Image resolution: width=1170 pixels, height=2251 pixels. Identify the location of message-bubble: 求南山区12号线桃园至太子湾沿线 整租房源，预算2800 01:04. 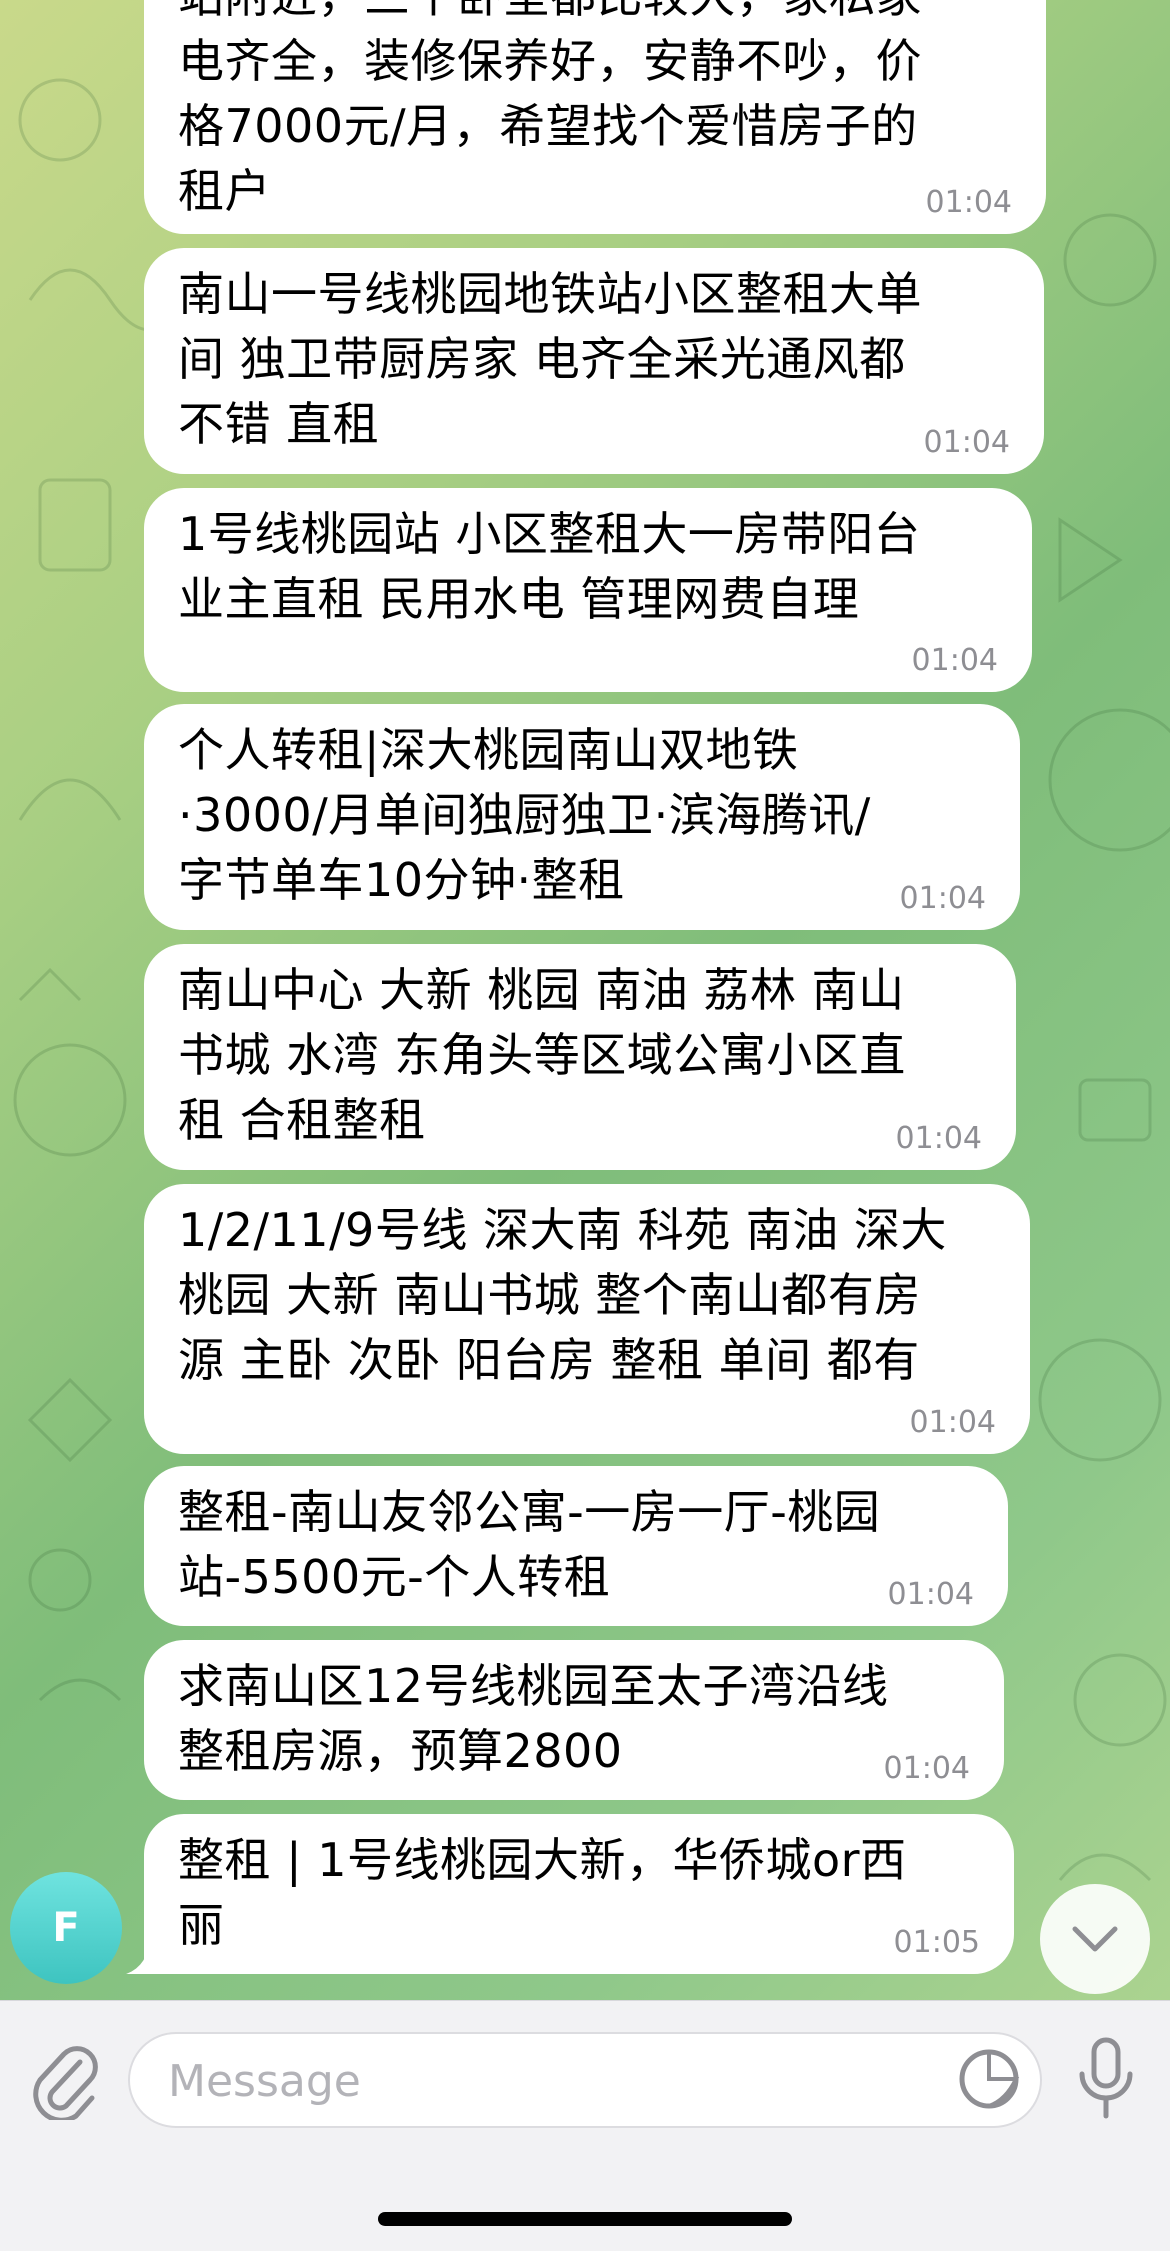
(574, 1720).